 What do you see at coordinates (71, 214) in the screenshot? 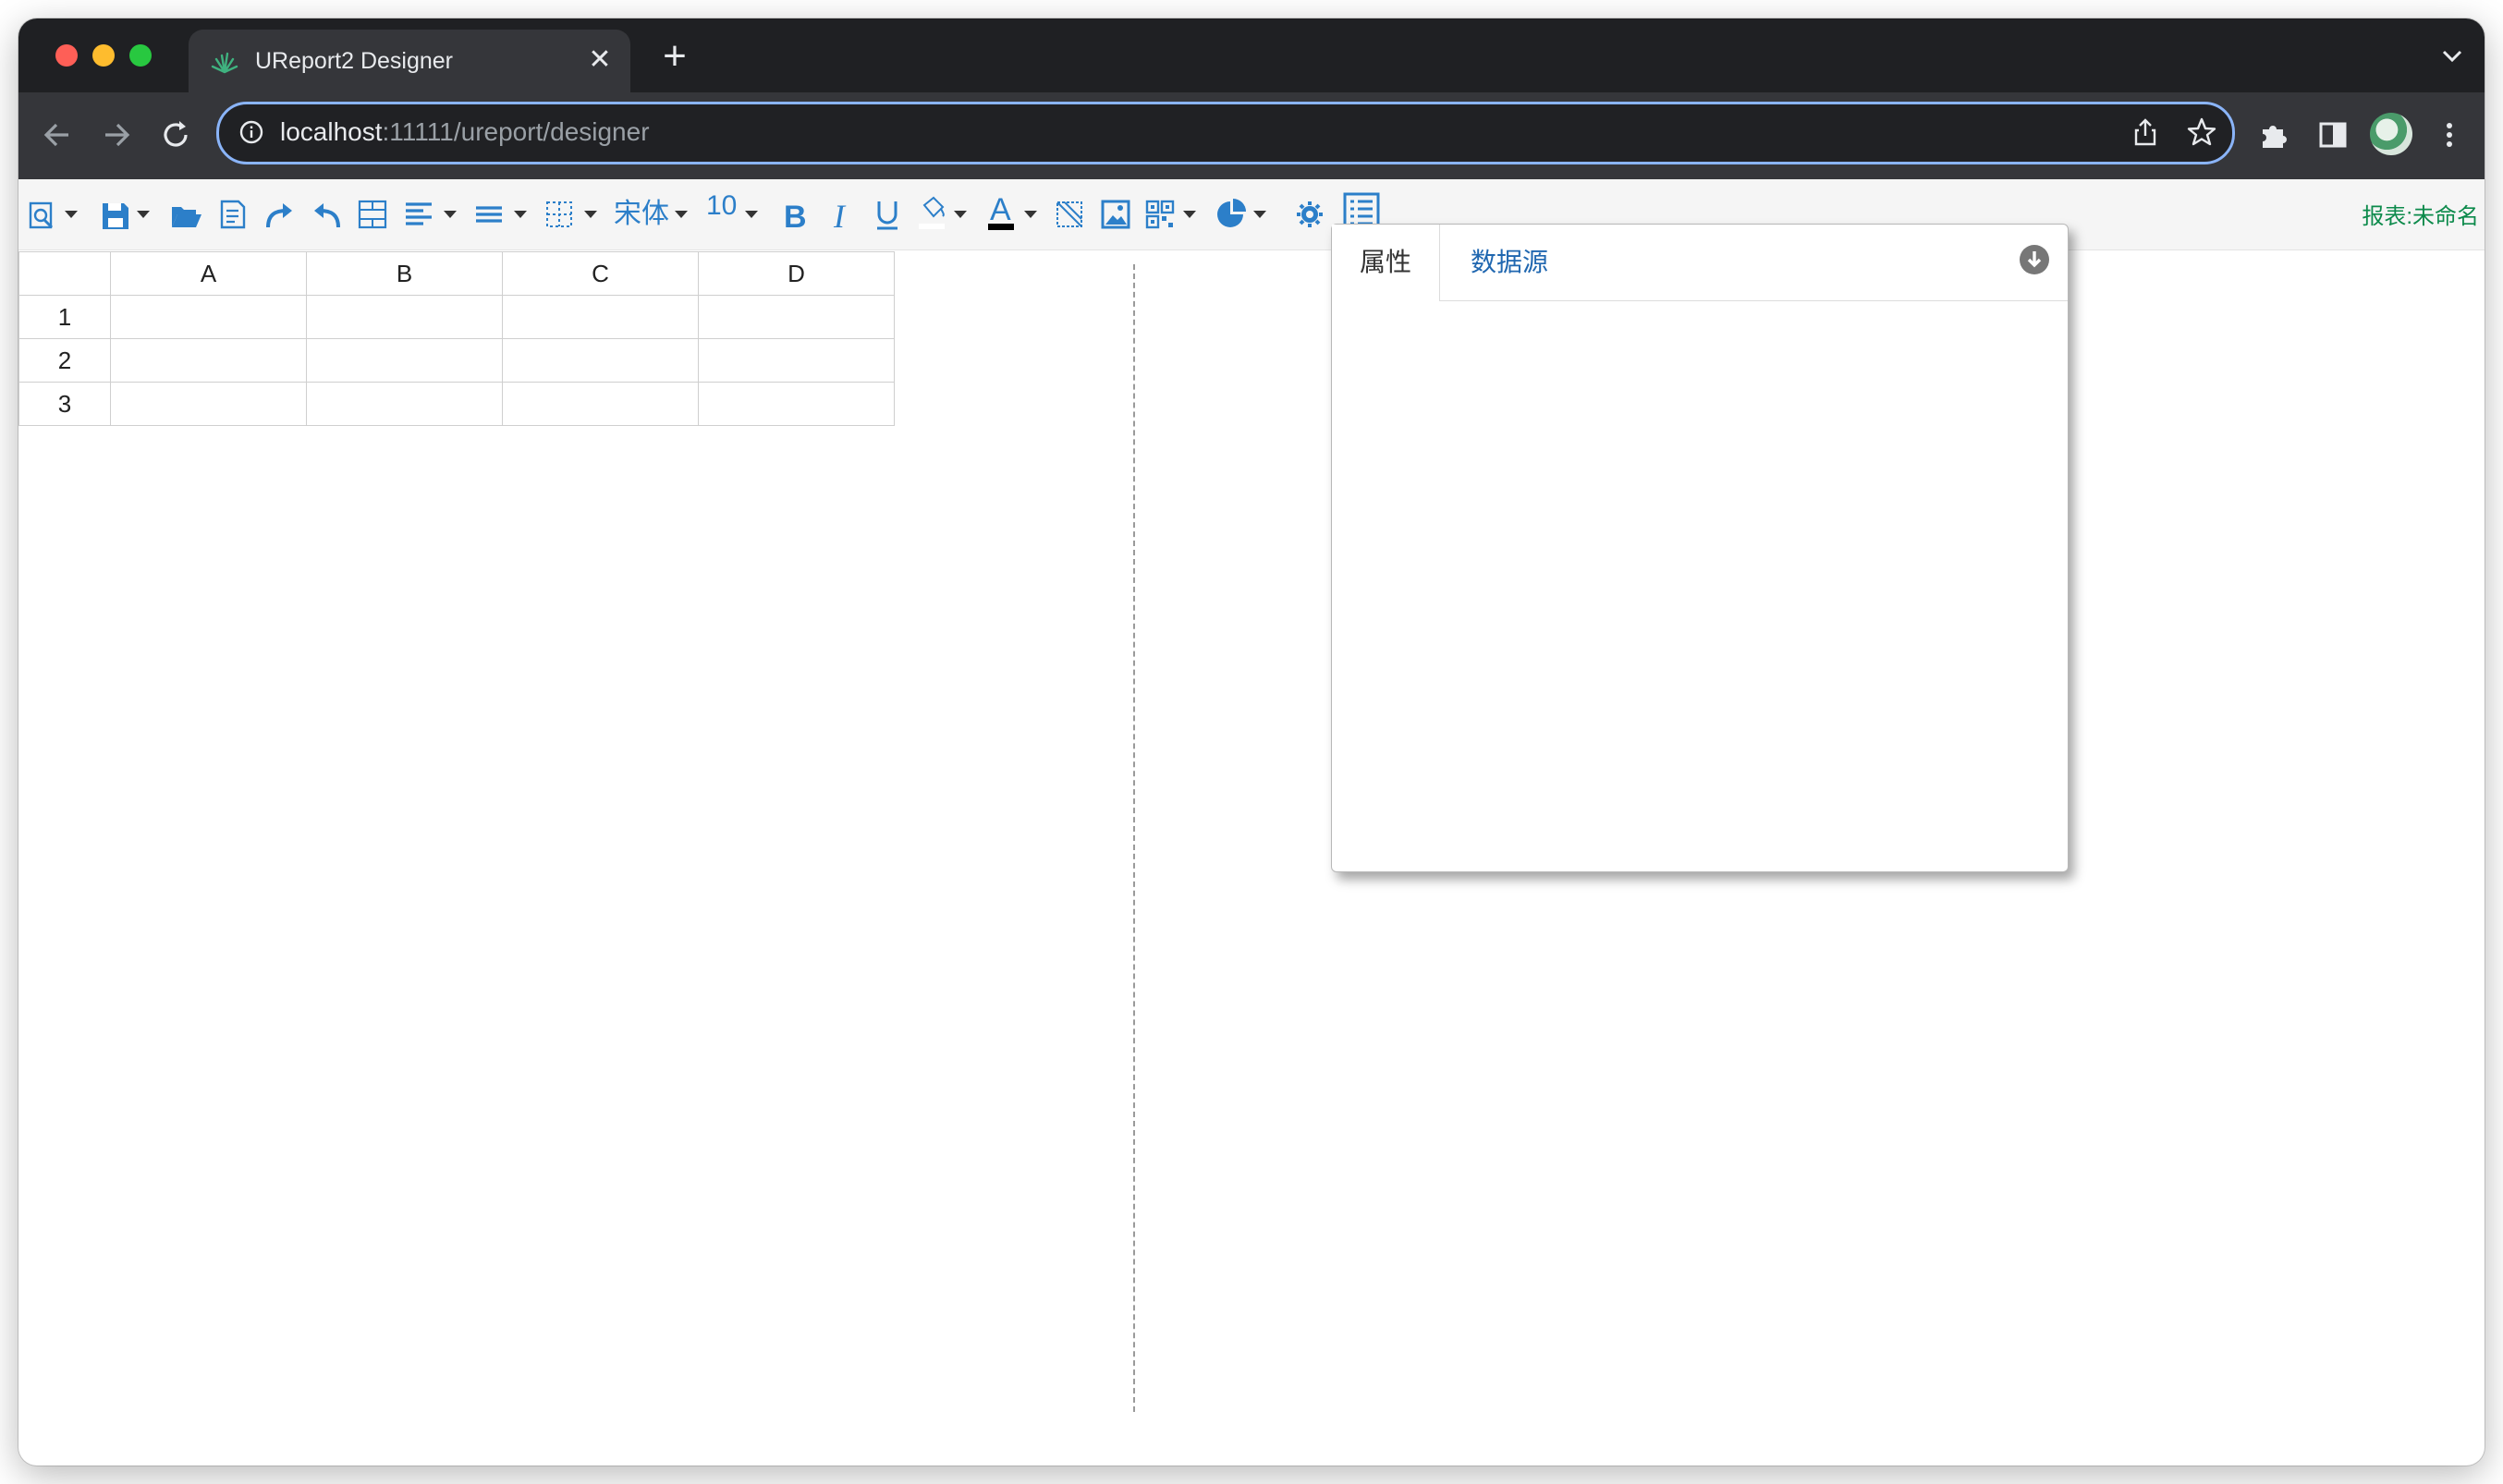
I see `preview-dropdown-caret-icon` at bounding box center [71, 214].